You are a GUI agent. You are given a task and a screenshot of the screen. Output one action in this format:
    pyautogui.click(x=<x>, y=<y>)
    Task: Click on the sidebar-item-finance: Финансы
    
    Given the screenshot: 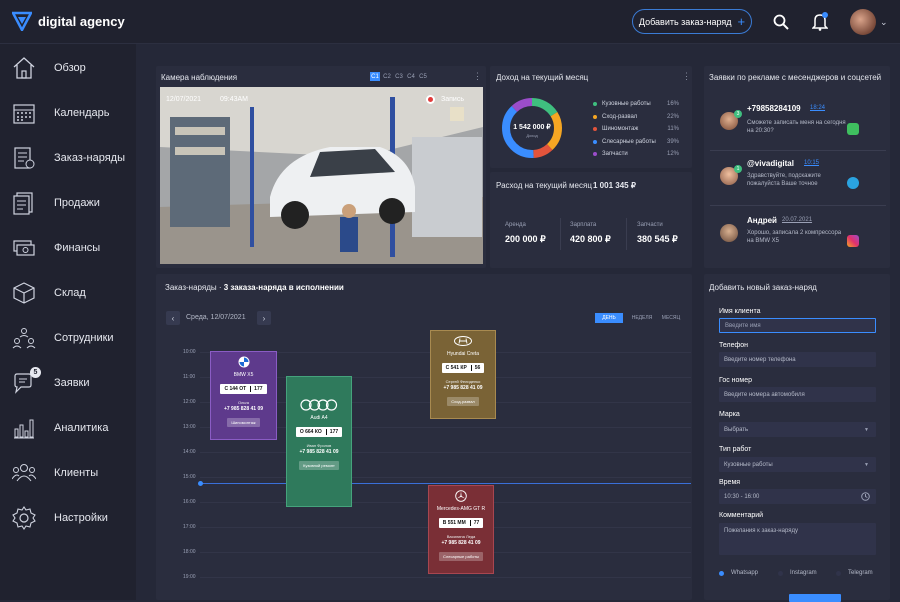 What is the action you would take?
    pyautogui.click(x=68, y=248)
    